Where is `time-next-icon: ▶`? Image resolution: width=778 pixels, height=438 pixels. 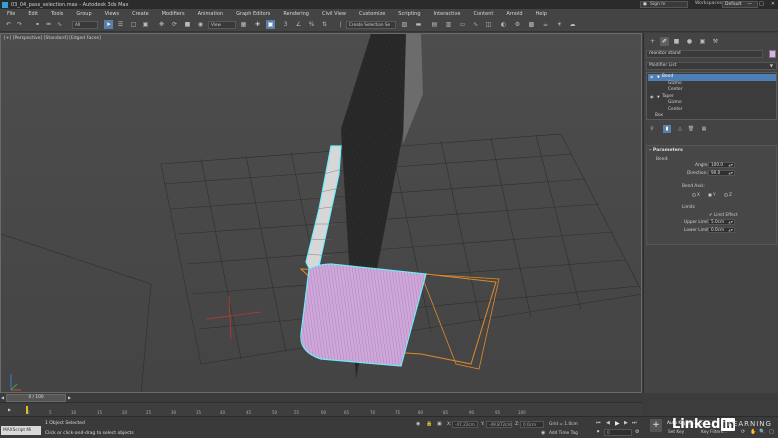 time-next-icon: ▶ is located at coordinates (69, 397).